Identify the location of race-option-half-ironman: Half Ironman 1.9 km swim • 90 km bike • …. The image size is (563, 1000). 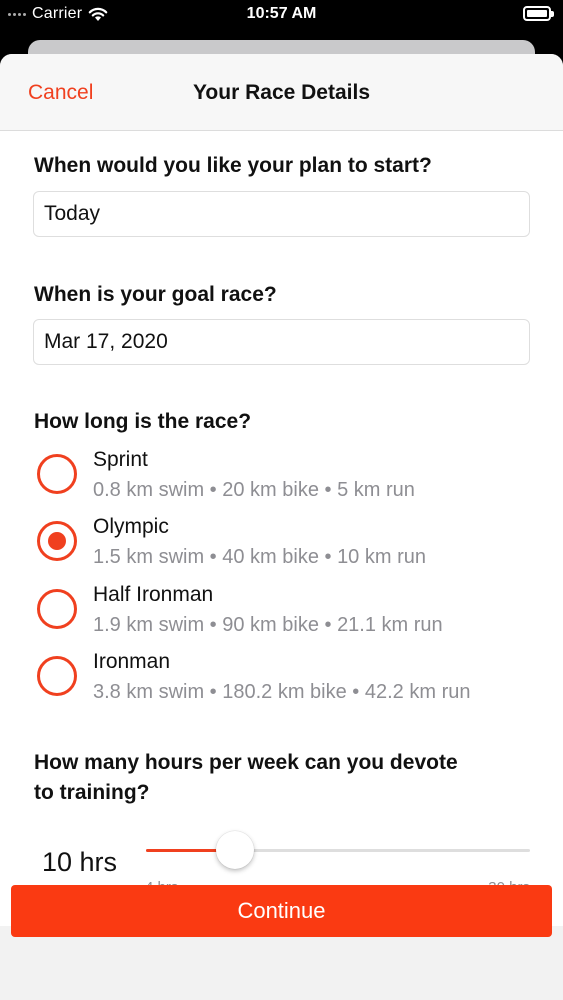
(284, 614).